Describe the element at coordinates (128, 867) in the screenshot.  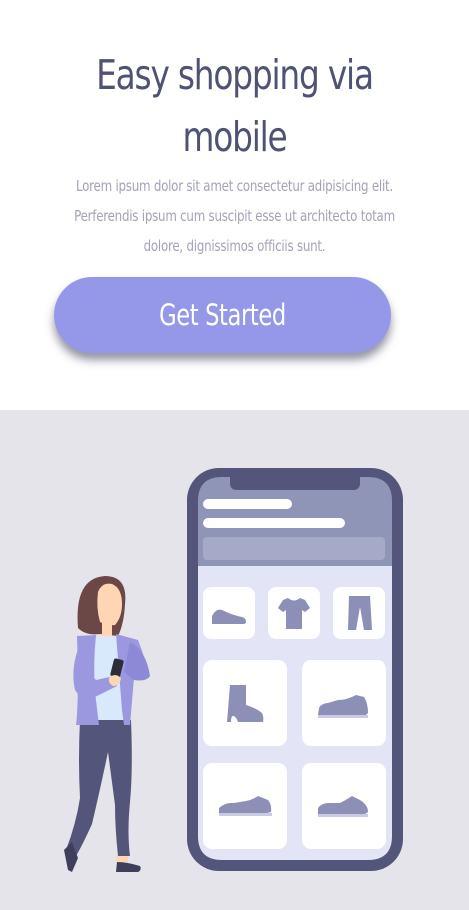
I see `woman-shoe-right` at that location.